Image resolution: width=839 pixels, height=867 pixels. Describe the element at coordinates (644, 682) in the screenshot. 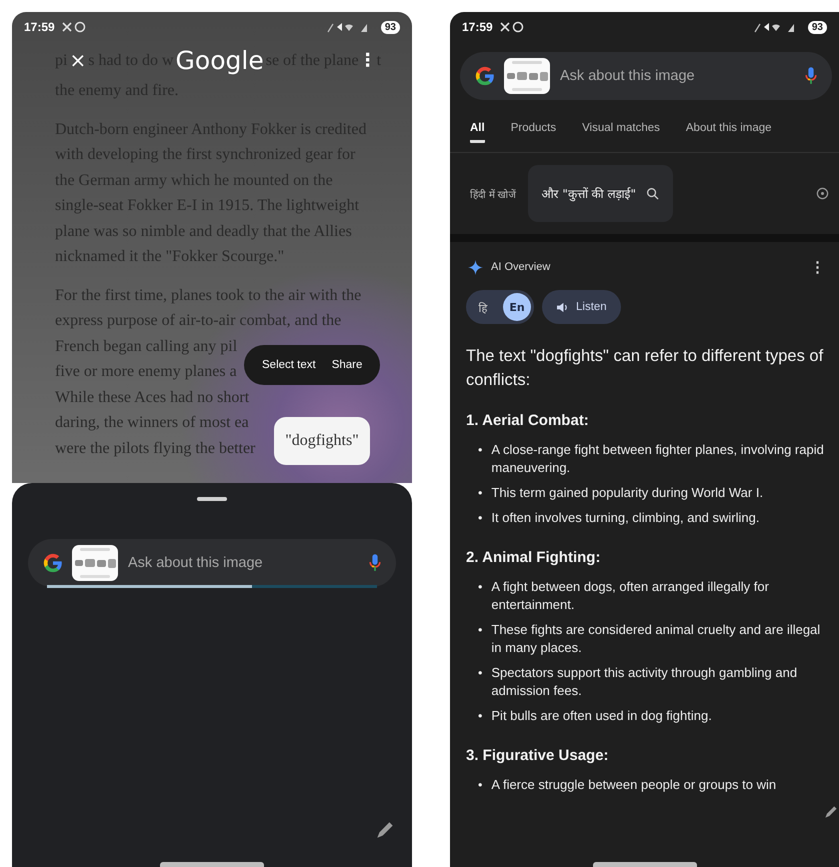

I see `bullet-item: Spectators support this activity through gambling and admission fees.` at that location.